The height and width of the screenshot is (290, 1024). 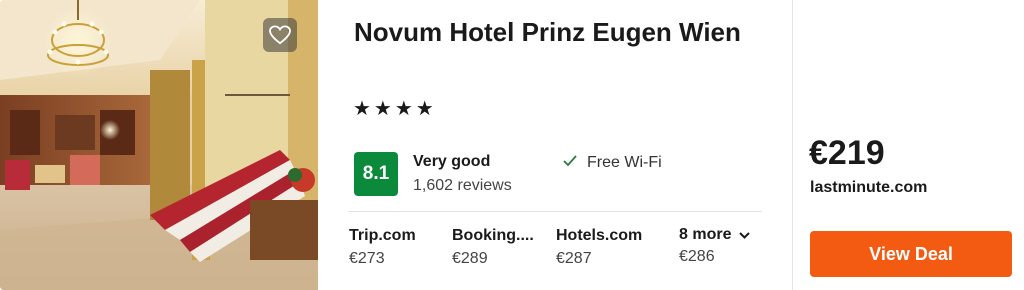 What do you see at coordinates (705, 234) in the screenshot?
I see `more-deals-label: 8 more` at bounding box center [705, 234].